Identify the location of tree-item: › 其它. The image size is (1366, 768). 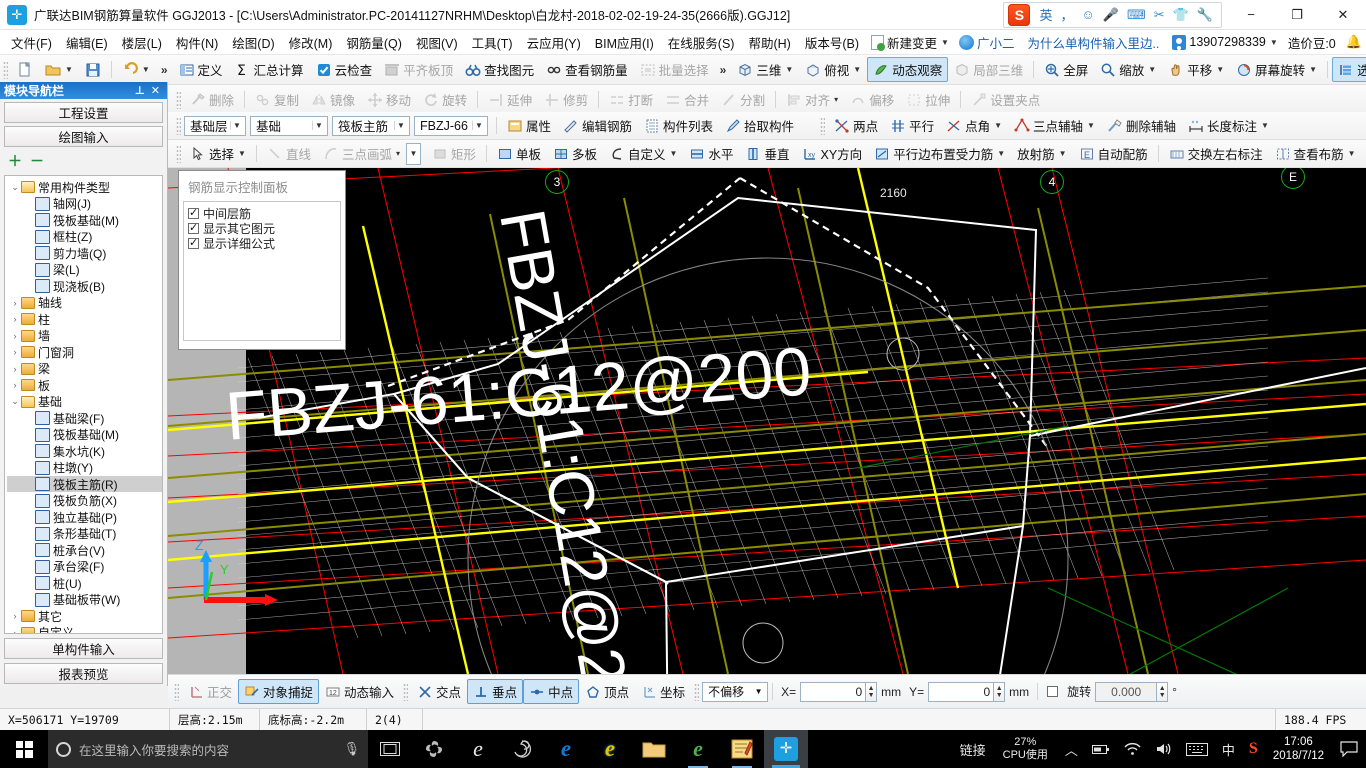
(84, 616).